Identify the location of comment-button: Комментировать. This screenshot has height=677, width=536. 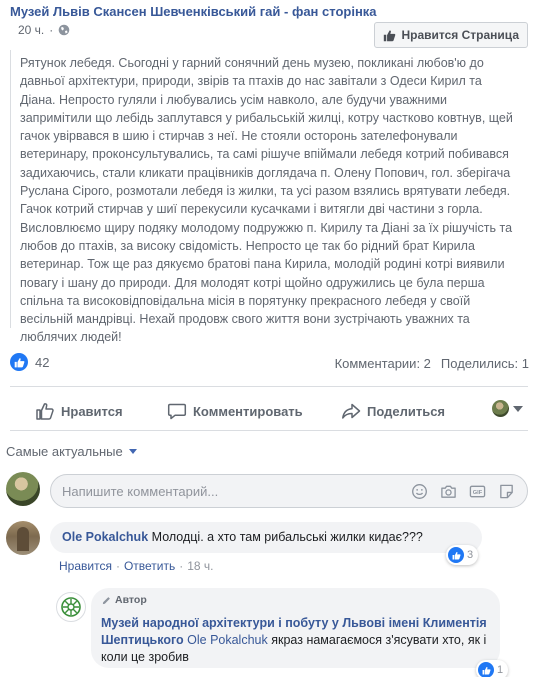
(235, 411).